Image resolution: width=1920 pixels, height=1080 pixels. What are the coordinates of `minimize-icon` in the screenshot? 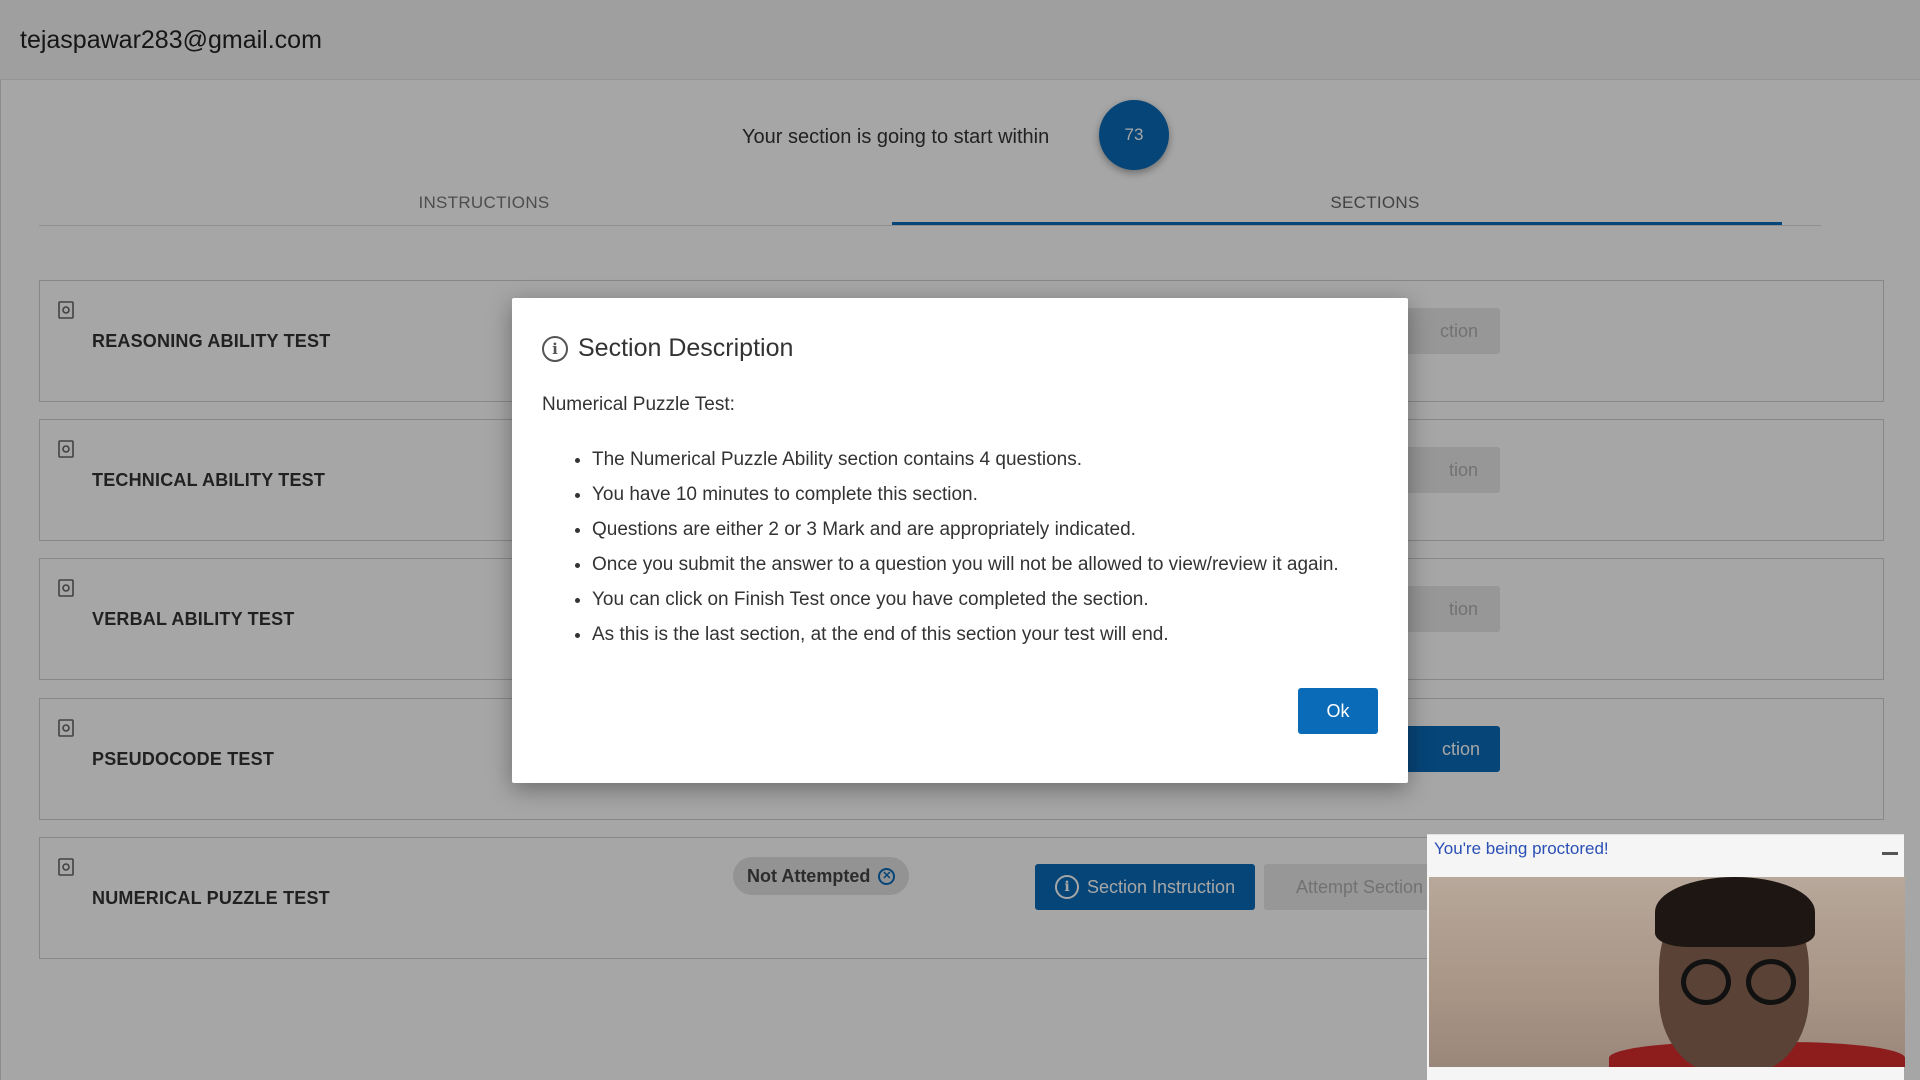 It's located at (1890, 853).